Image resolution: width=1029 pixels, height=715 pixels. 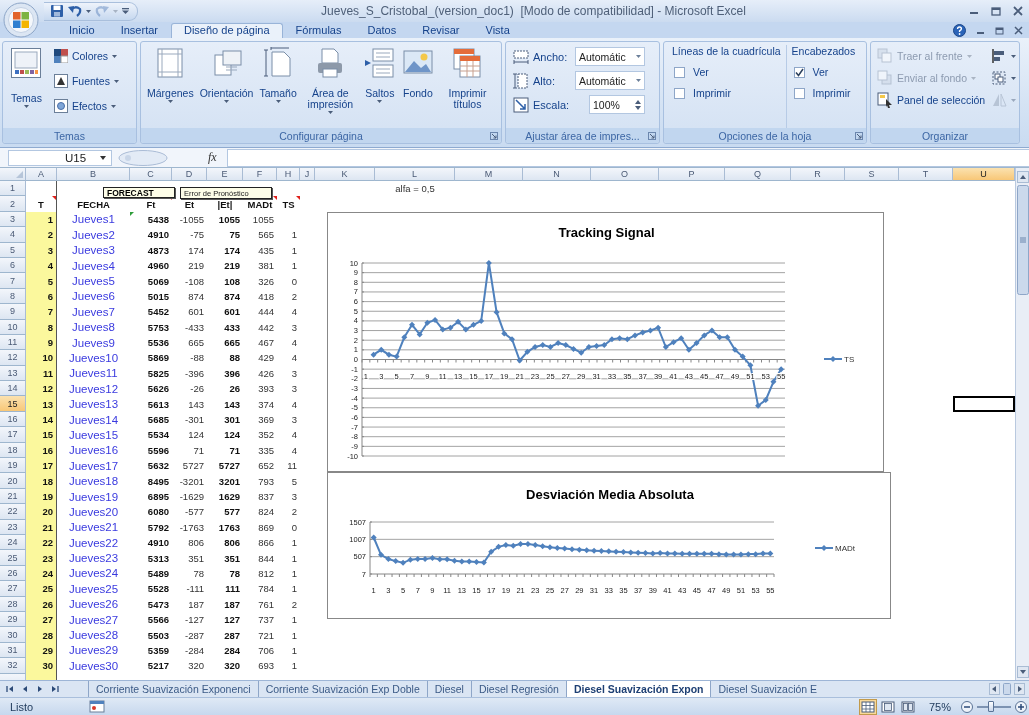 I want to click on table-cell-text: 844, so click(x=266, y=558).